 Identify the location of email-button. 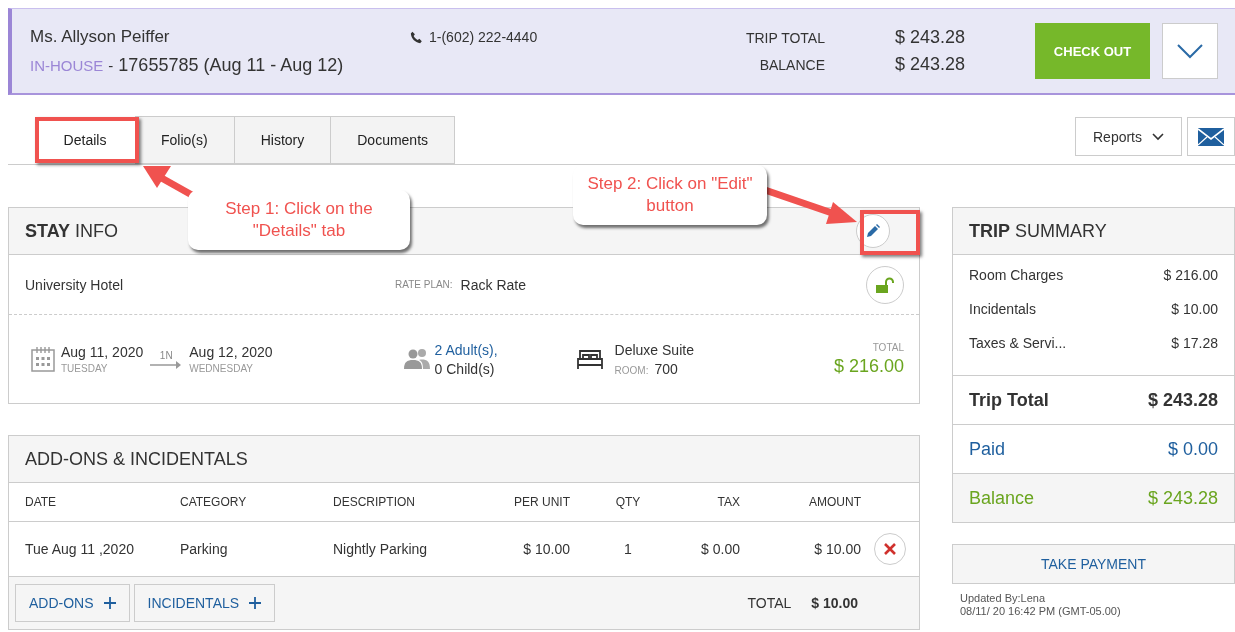
(1211, 136).